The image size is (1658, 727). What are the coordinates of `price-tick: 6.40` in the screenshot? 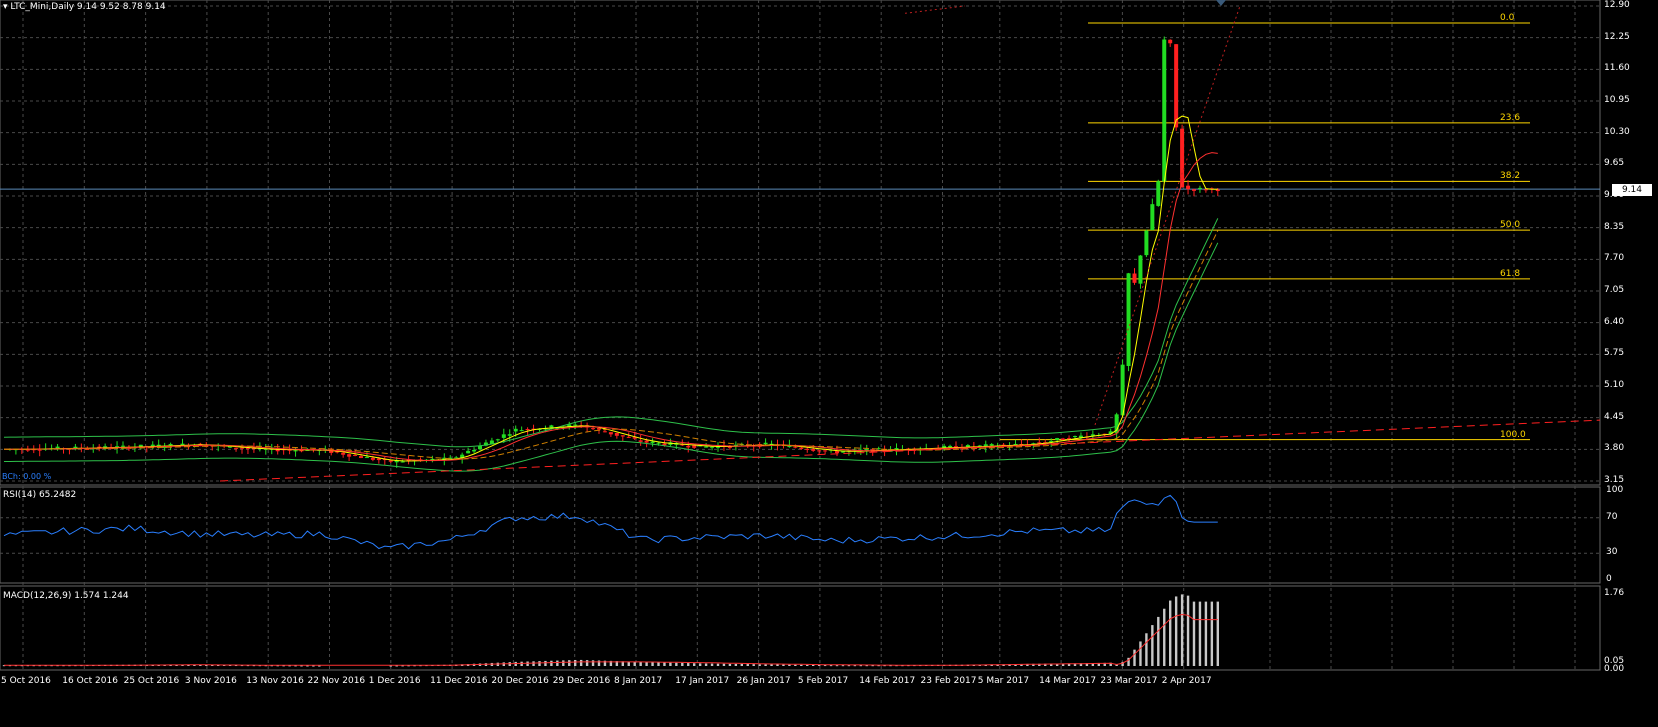 It's located at (1614, 321).